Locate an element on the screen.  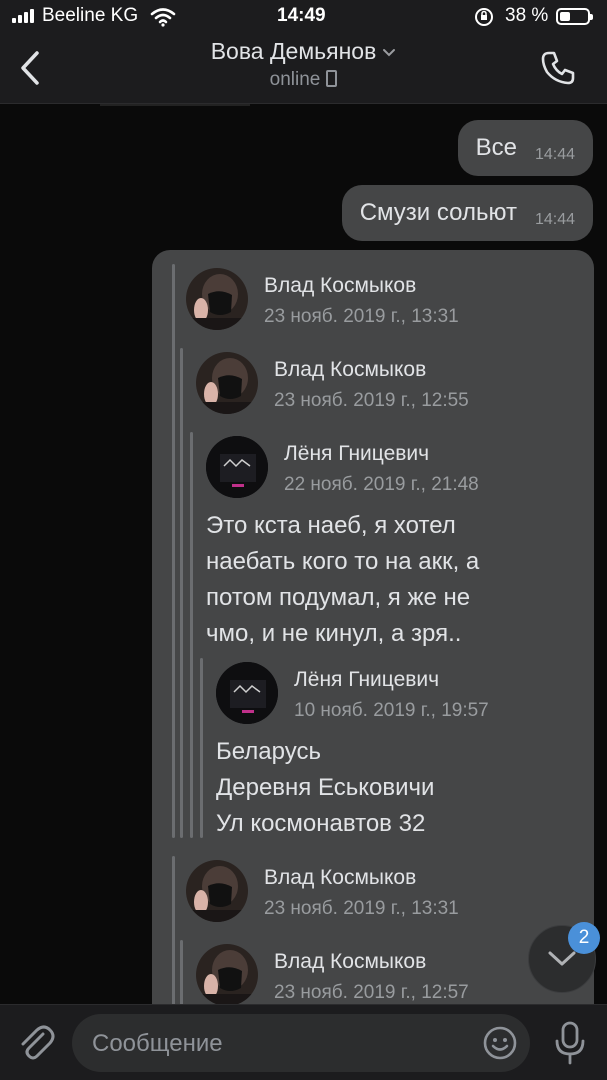
text-line: потом подумал, я же не is located at coordinates (338, 597).